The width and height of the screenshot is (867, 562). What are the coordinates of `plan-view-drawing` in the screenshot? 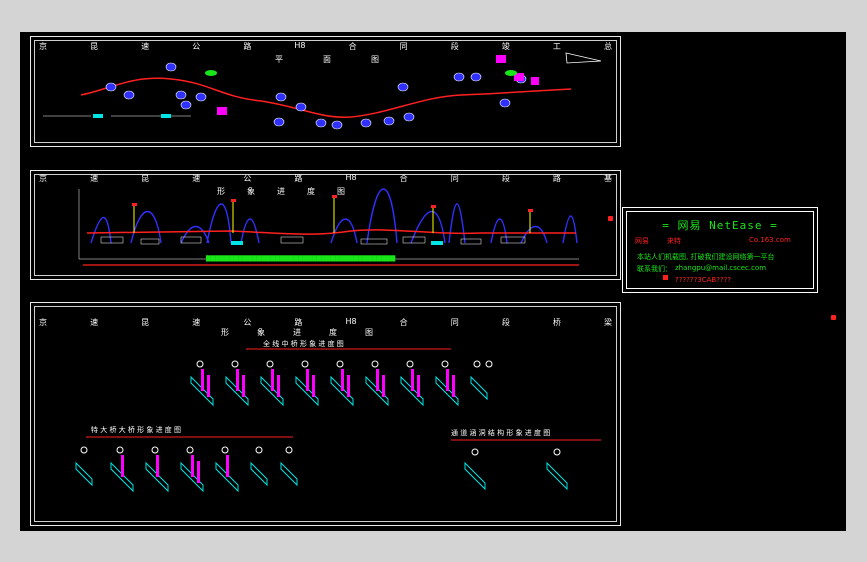 It's located at (322, 91).